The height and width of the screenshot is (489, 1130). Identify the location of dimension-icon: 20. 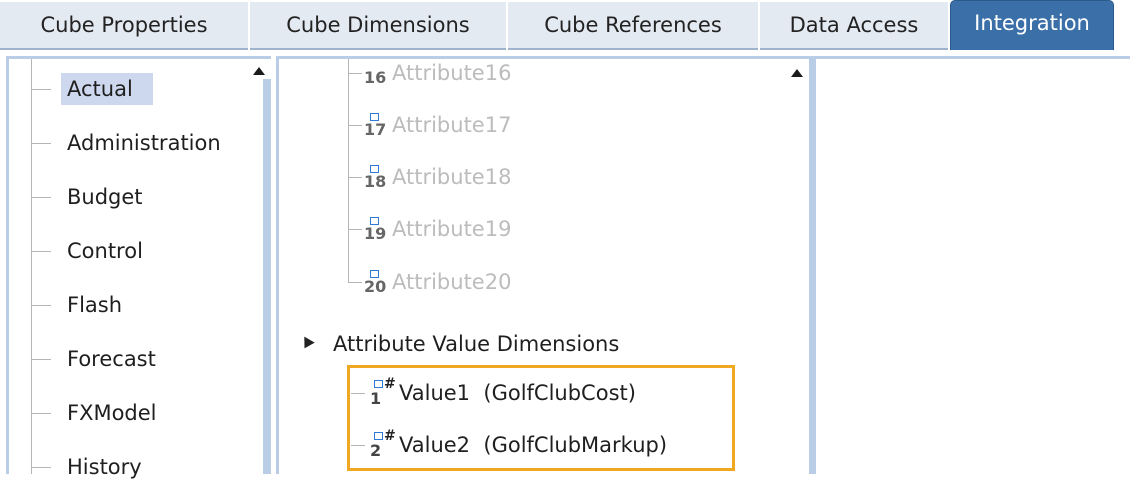
(375, 282).